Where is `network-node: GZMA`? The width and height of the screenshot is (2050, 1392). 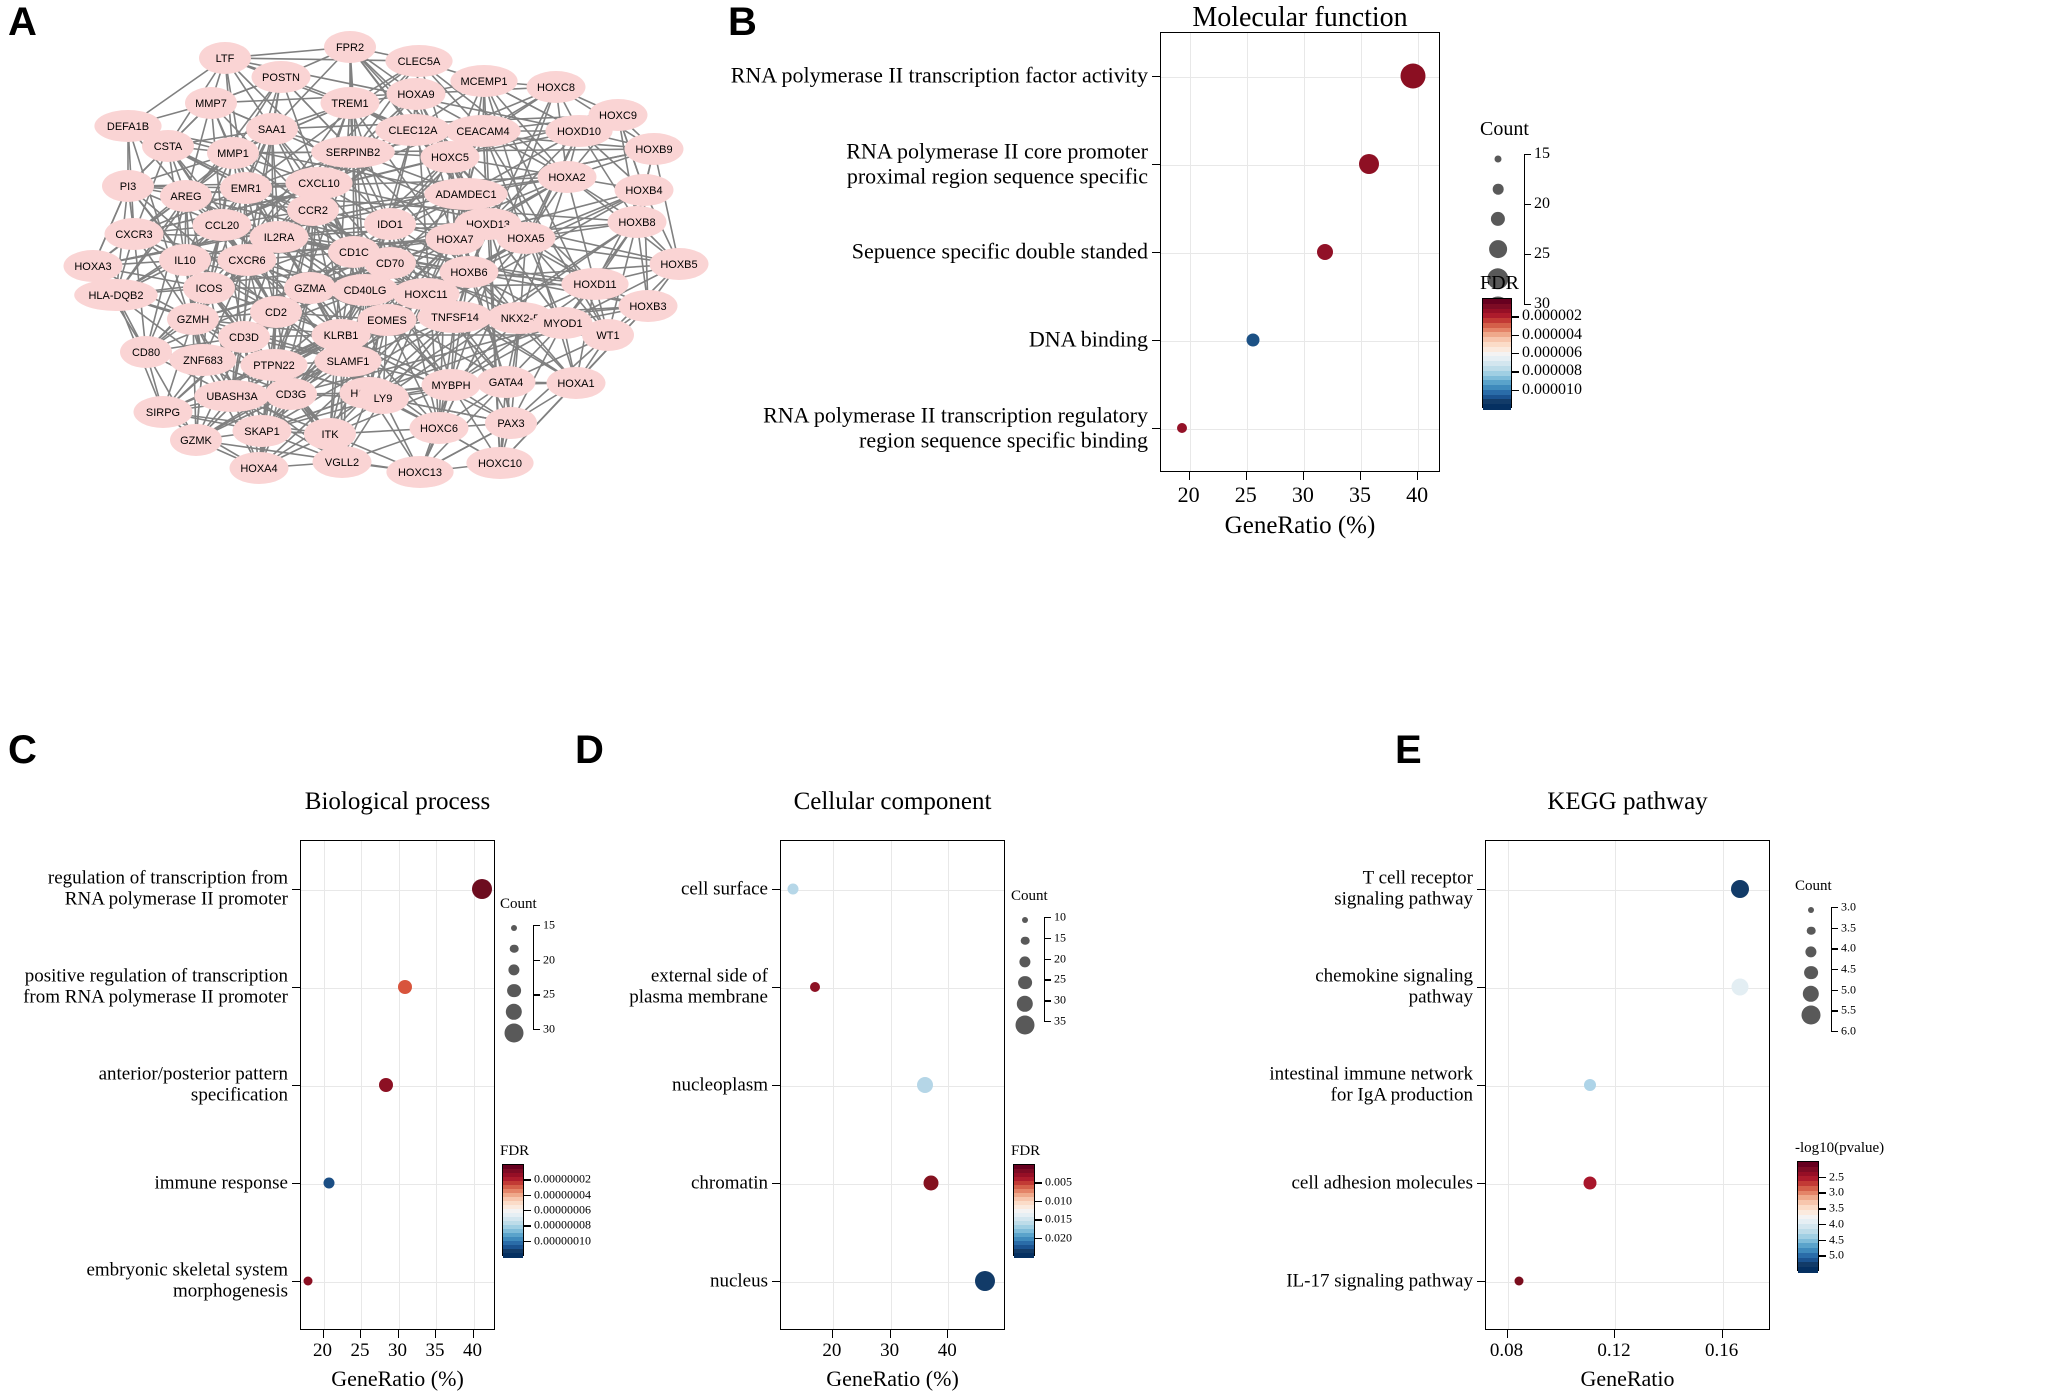 network-node: GZMA is located at coordinates (310, 288).